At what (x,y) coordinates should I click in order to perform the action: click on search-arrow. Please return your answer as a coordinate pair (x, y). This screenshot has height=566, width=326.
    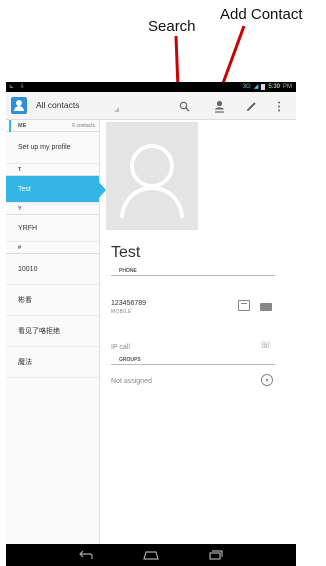
    Looking at the image, I should click on (177, 62).